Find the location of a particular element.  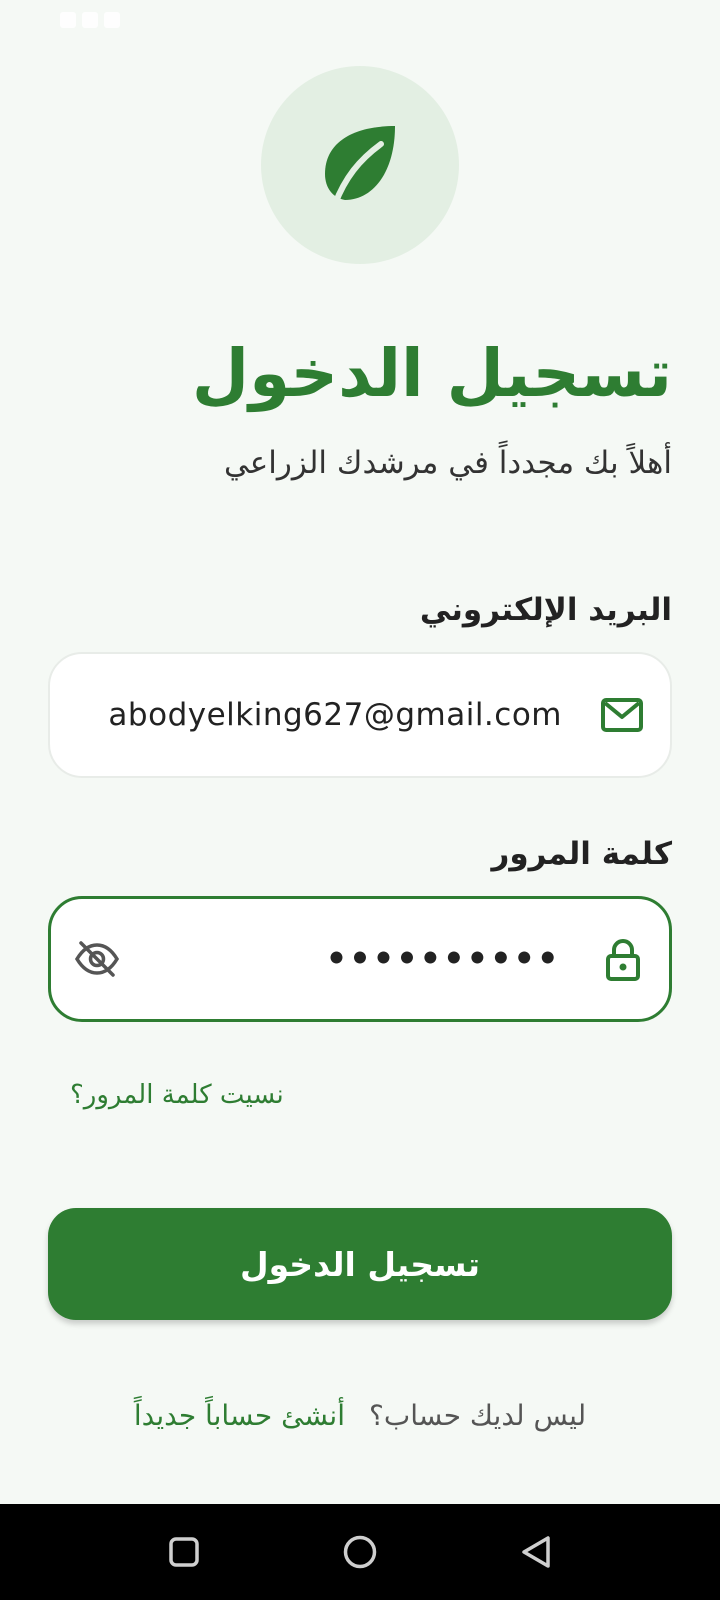

recents-button is located at coordinates (184, 1552).